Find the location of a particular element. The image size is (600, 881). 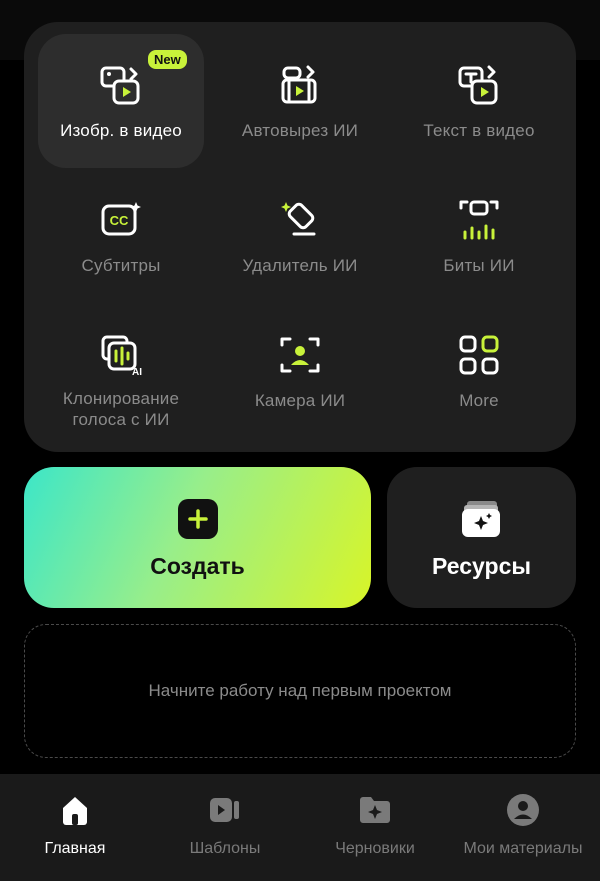

voice-clone-icon: AI is located at coordinates (121, 355).